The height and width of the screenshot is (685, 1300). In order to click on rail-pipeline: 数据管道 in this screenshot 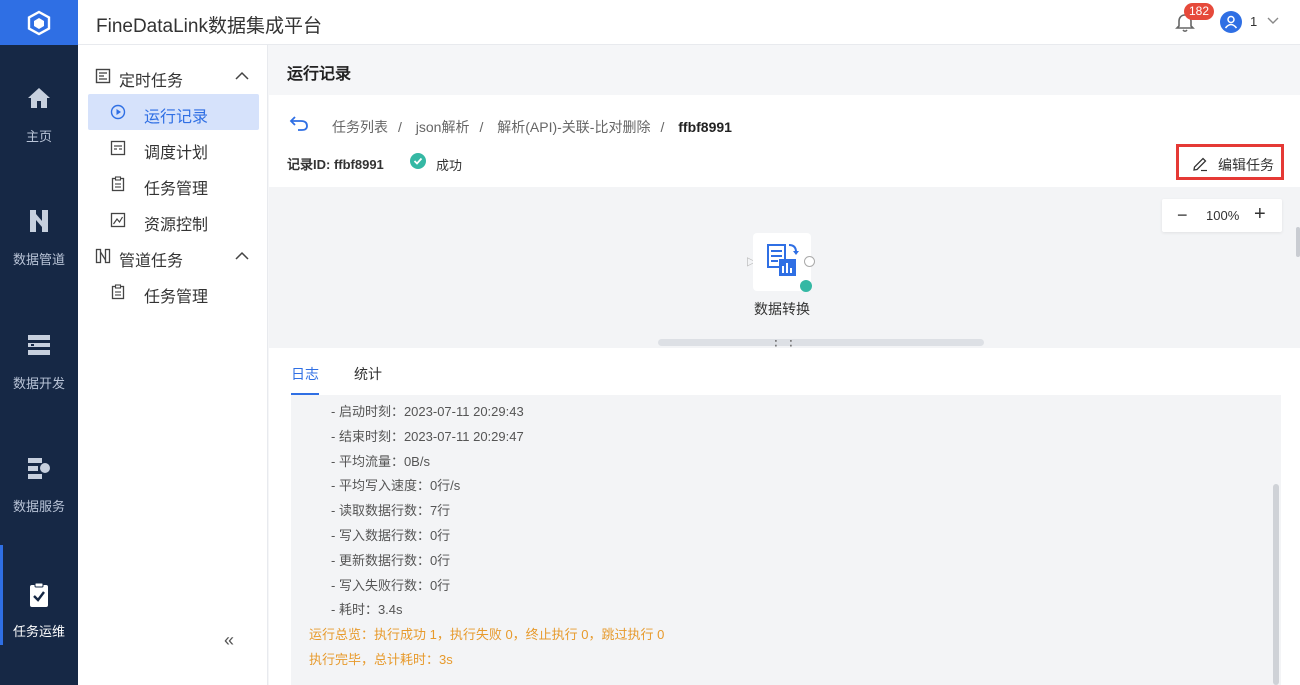, I will do `click(39, 218)`.